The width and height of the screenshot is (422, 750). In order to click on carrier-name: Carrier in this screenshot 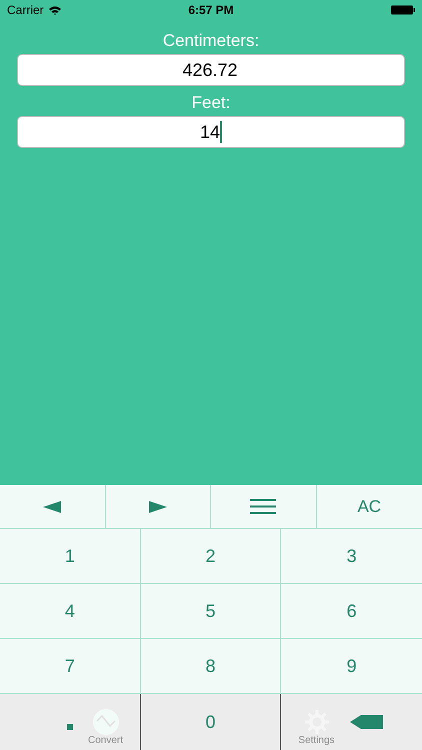, I will do `click(25, 10)`.